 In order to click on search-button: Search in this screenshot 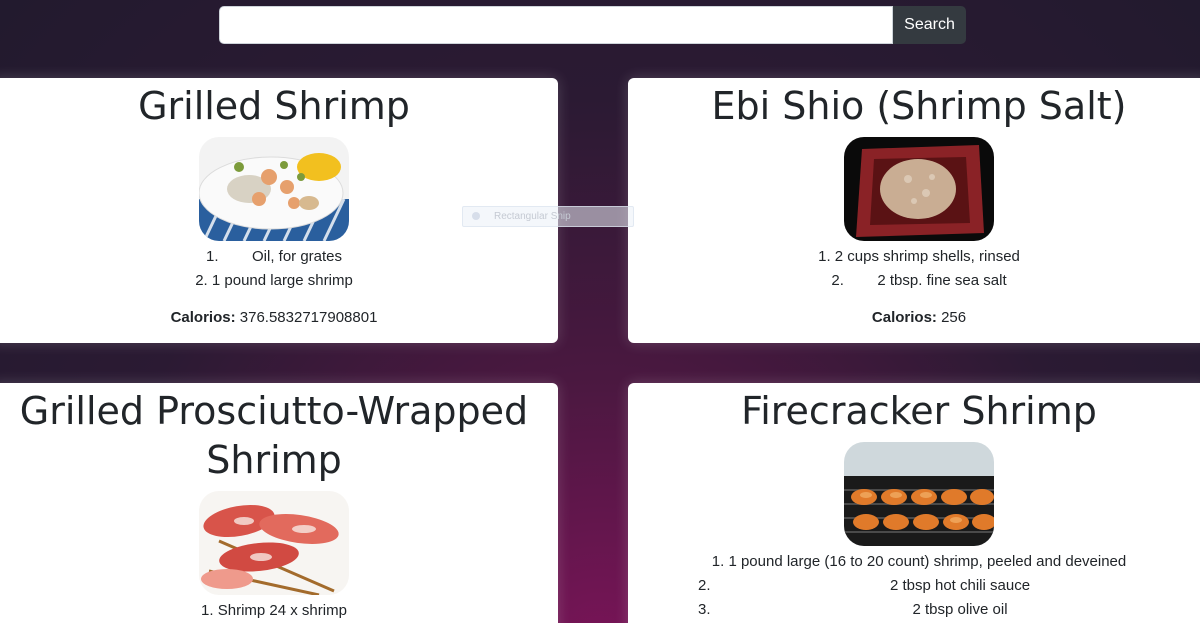, I will do `click(929, 25)`.